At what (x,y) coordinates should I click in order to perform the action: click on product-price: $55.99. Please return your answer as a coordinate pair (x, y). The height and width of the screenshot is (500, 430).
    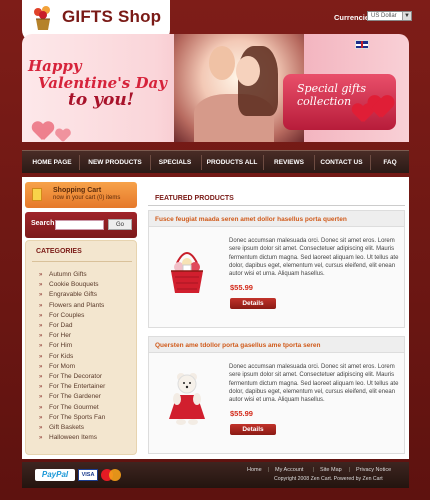
    Looking at the image, I should click on (241, 413).